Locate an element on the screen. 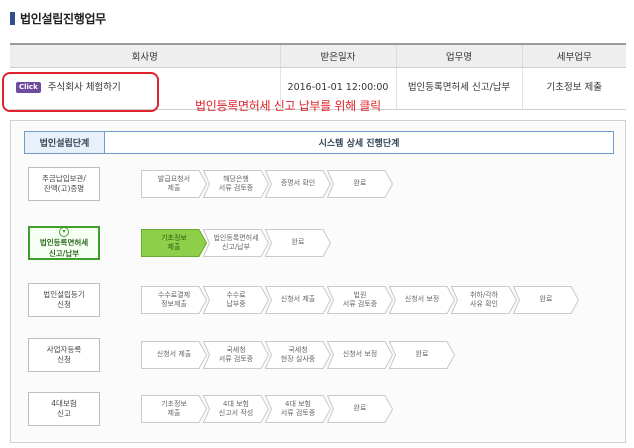 This screenshot has width=634, height=448. stage-label: 법인설립등기 신청 is located at coordinates (64, 299).